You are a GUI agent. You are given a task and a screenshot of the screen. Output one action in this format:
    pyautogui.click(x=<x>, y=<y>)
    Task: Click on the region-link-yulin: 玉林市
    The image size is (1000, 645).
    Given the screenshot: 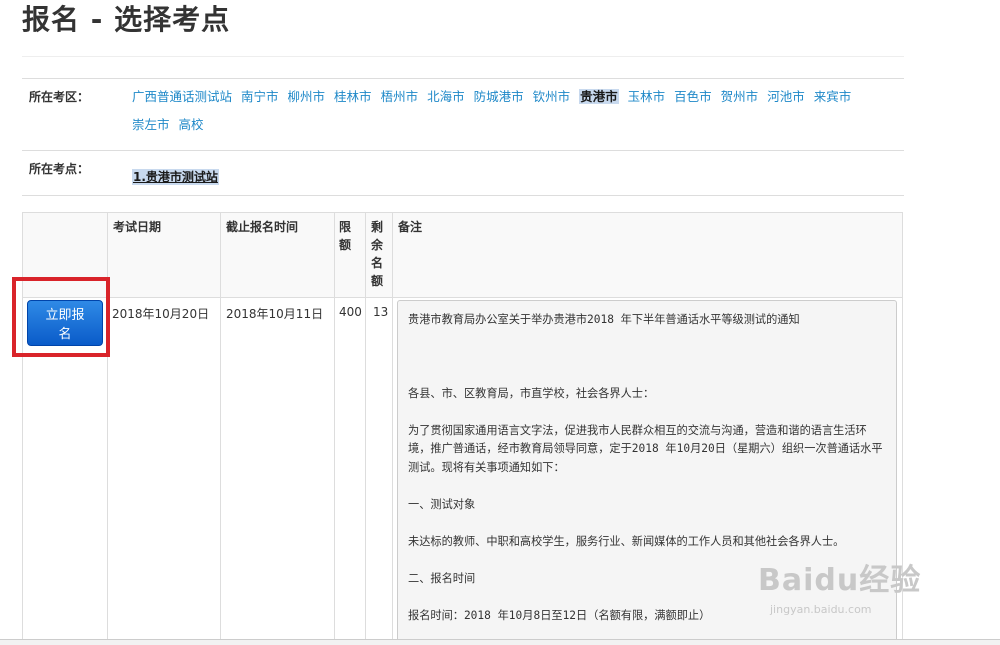 What is the action you would take?
    pyautogui.click(x=647, y=96)
    